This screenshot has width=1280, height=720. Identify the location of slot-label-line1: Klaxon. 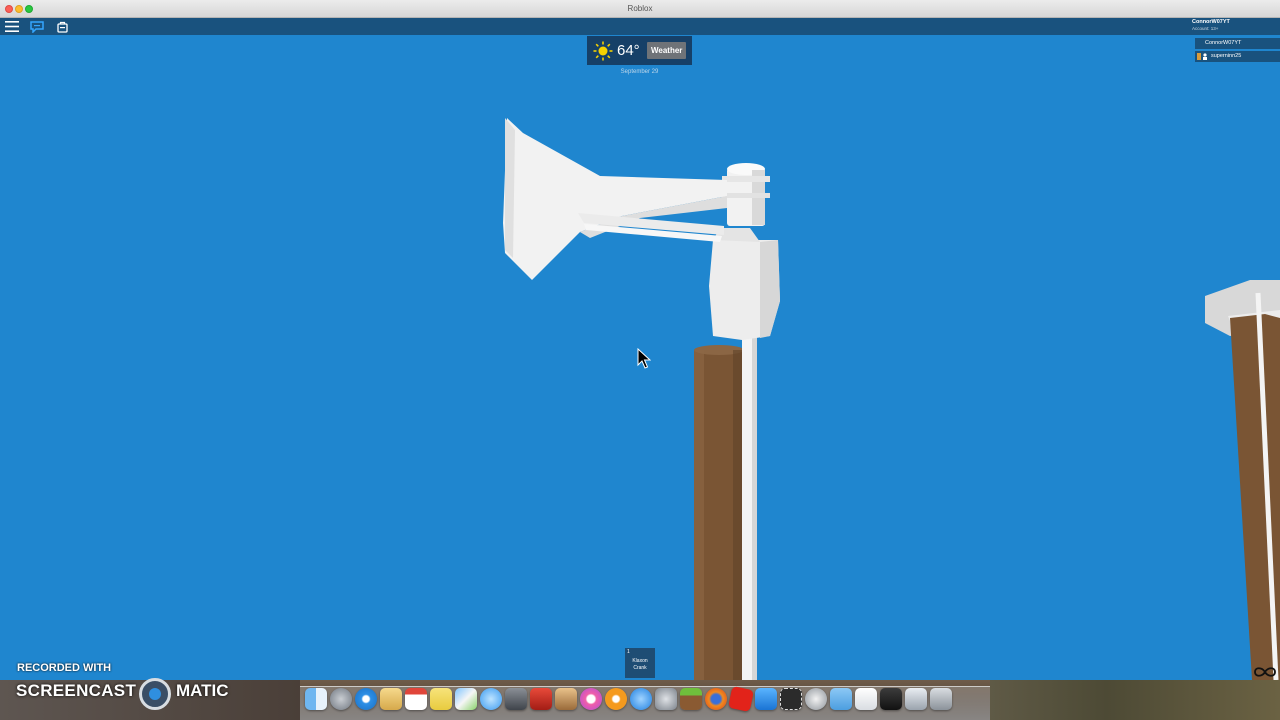
(640, 661).